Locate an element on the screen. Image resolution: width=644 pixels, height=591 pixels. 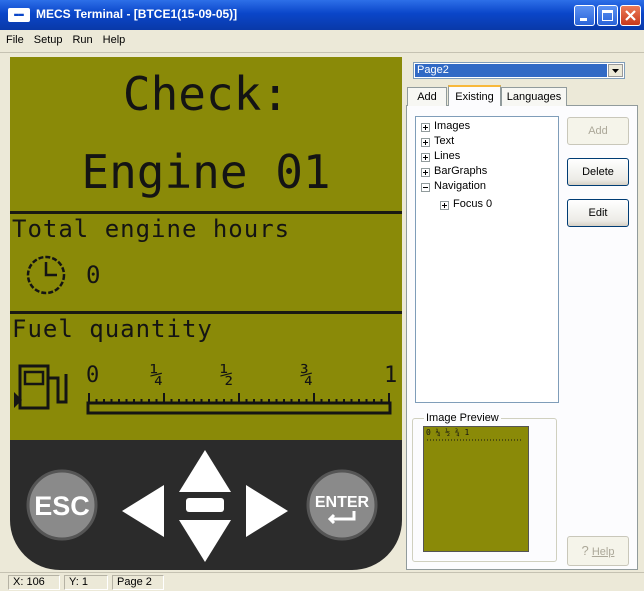
tab-languages: Languages is located at coordinates (534, 96).